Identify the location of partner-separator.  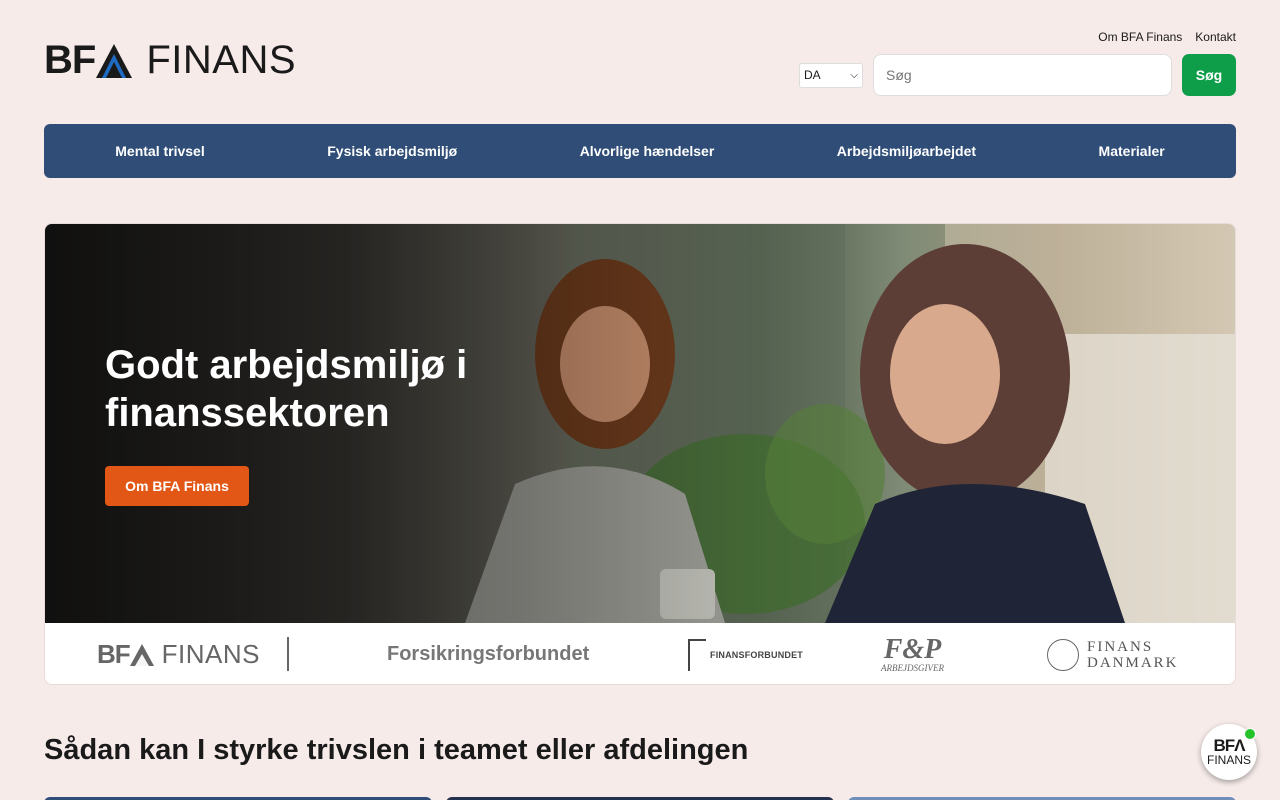
(288, 654).